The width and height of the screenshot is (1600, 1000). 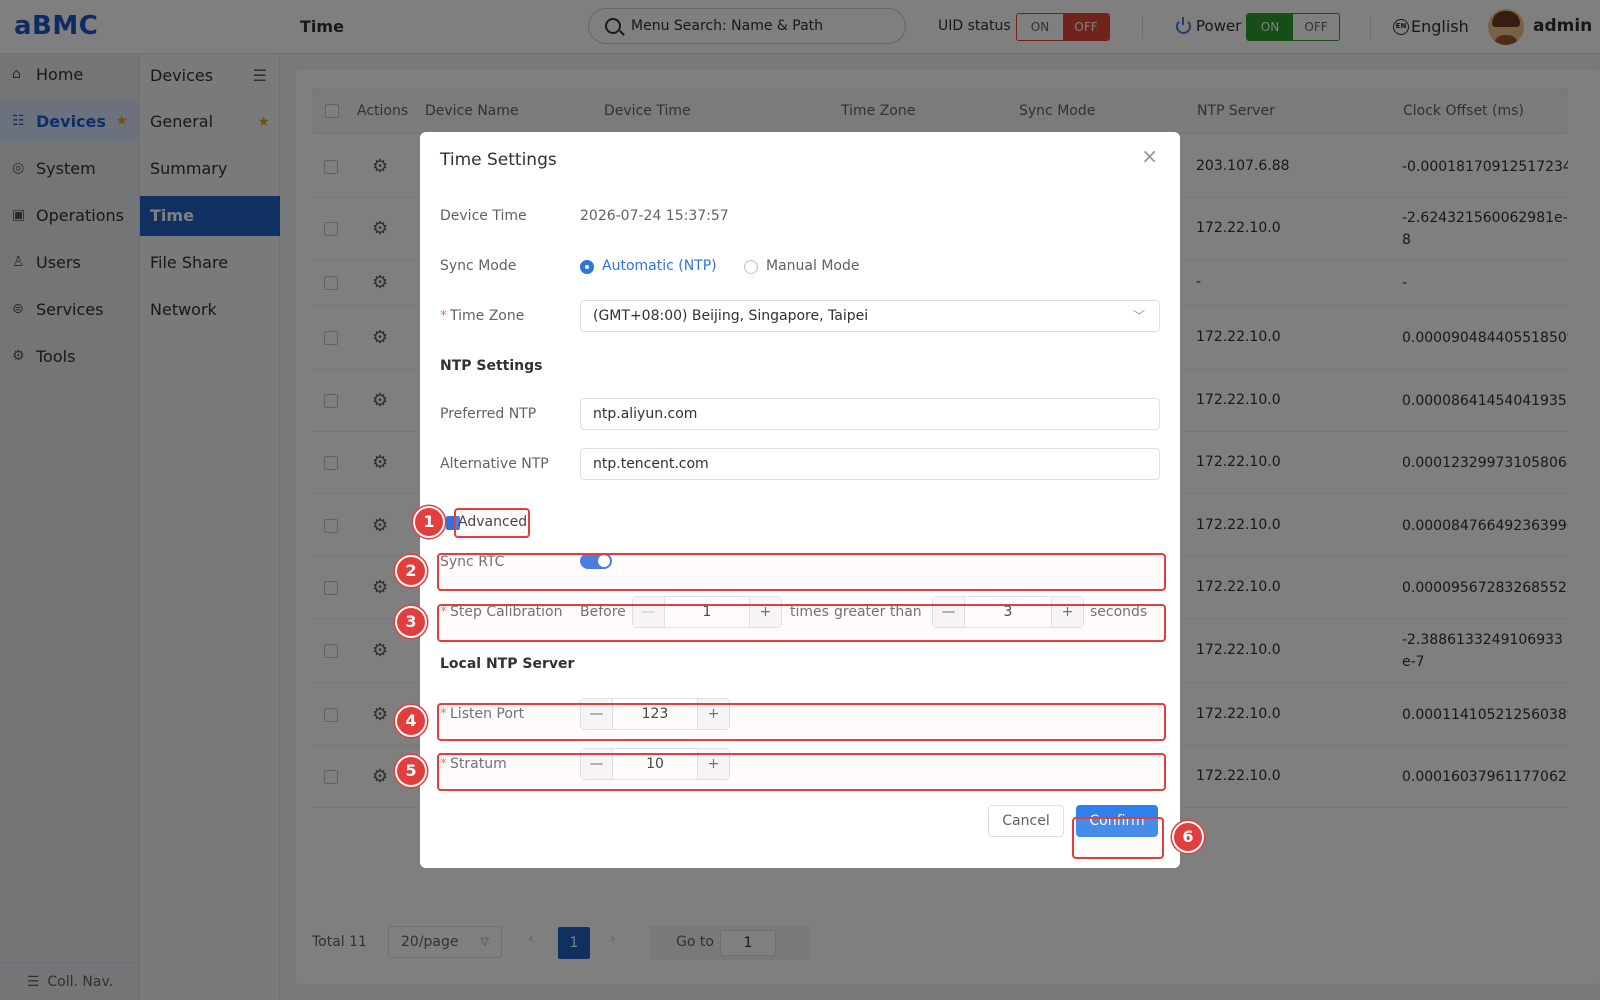 I want to click on annotation-badge: 4, so click(x=411, y=721).